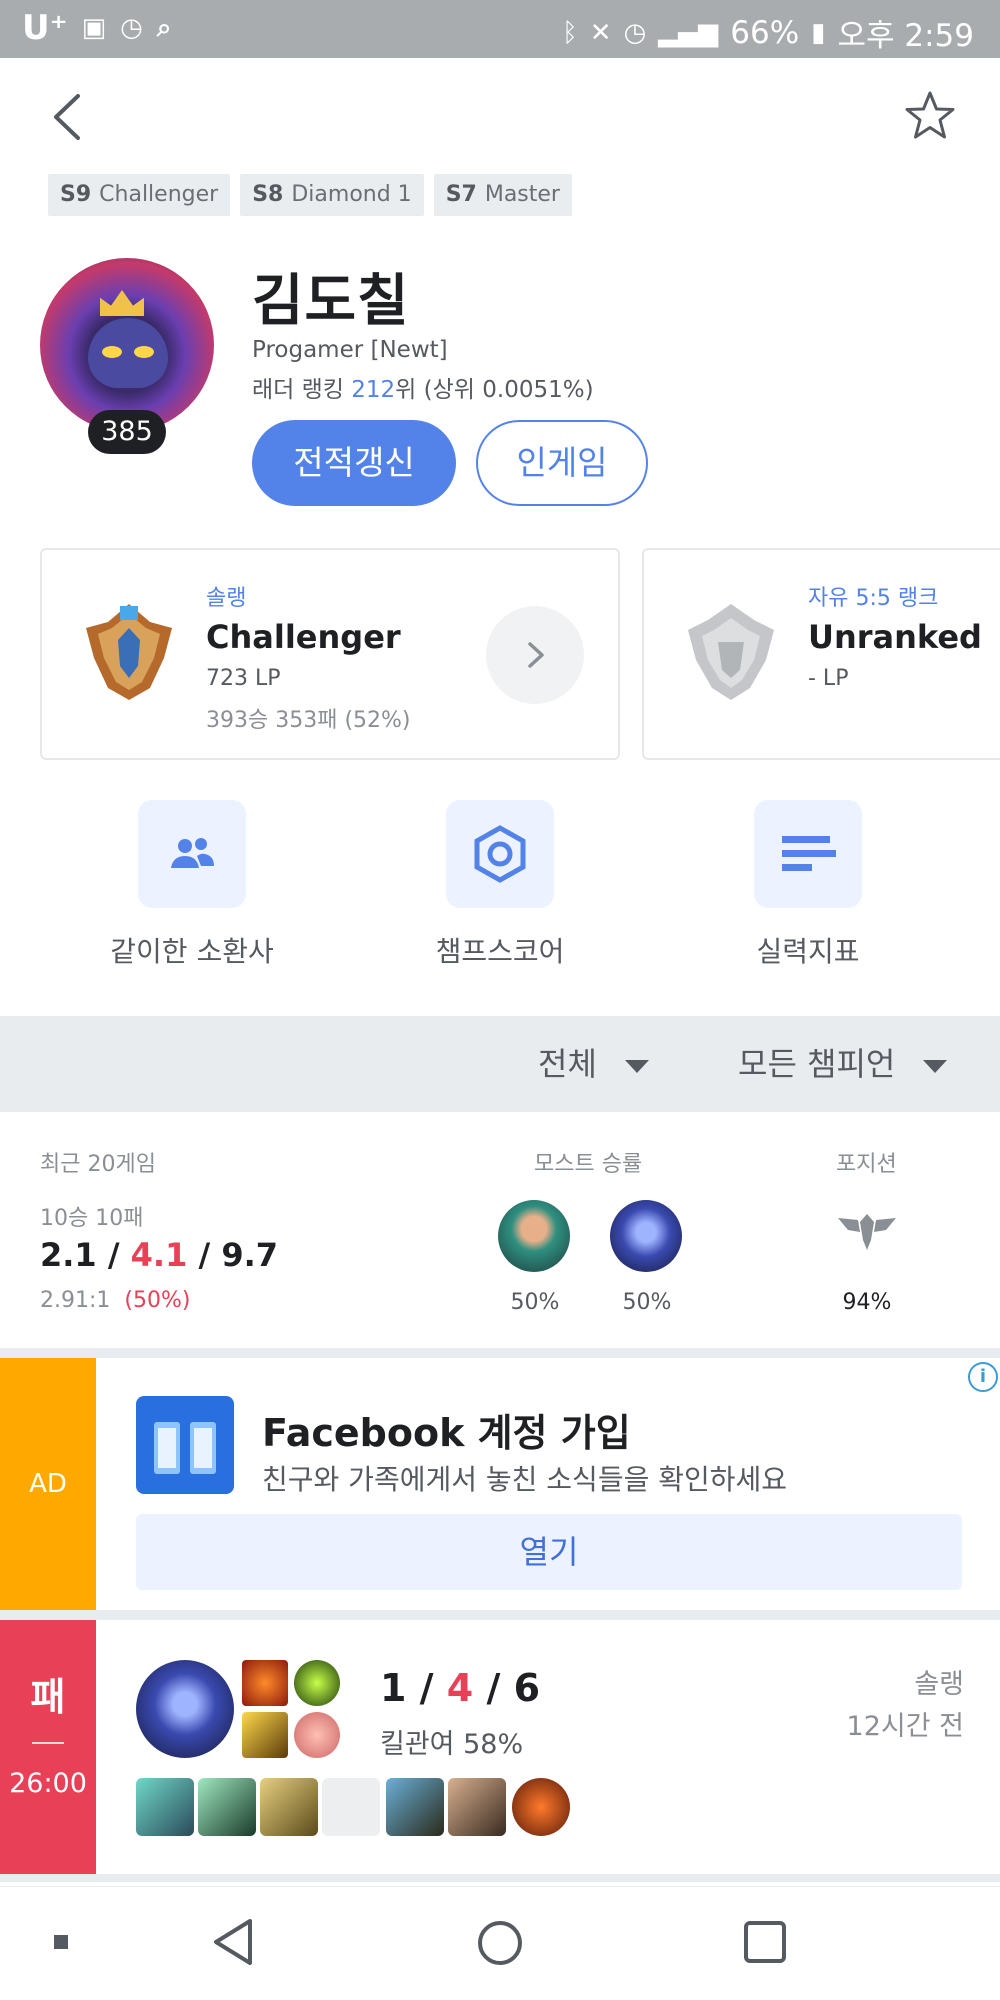 This screenshot has height=2000, width=1000. What do you see at coordinates (331, 301) in the screenshot?
I see `summoner-name: 김도칠` at bounding box center [331, 301].